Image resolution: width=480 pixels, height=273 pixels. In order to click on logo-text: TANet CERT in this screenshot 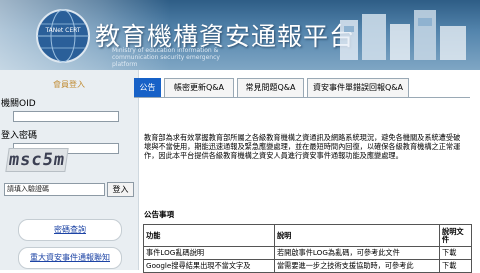, I will do `click(62, 30)`.